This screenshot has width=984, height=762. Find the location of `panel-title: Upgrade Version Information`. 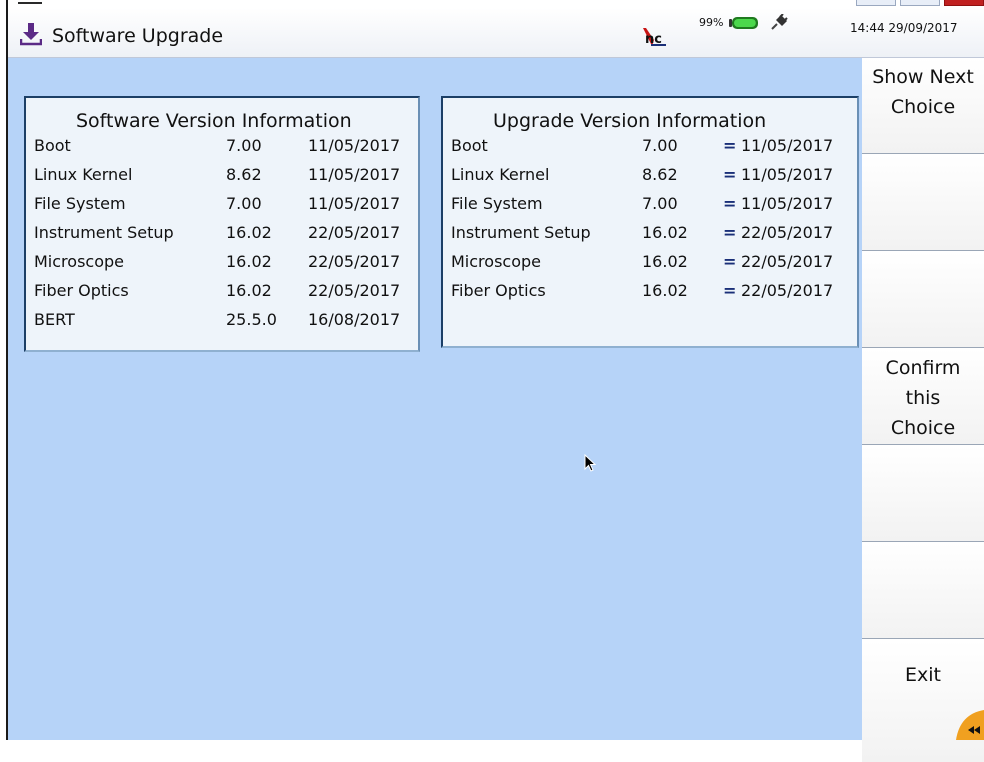

panel-title: Upgrade Version Information is located at coordinates (630, 121).